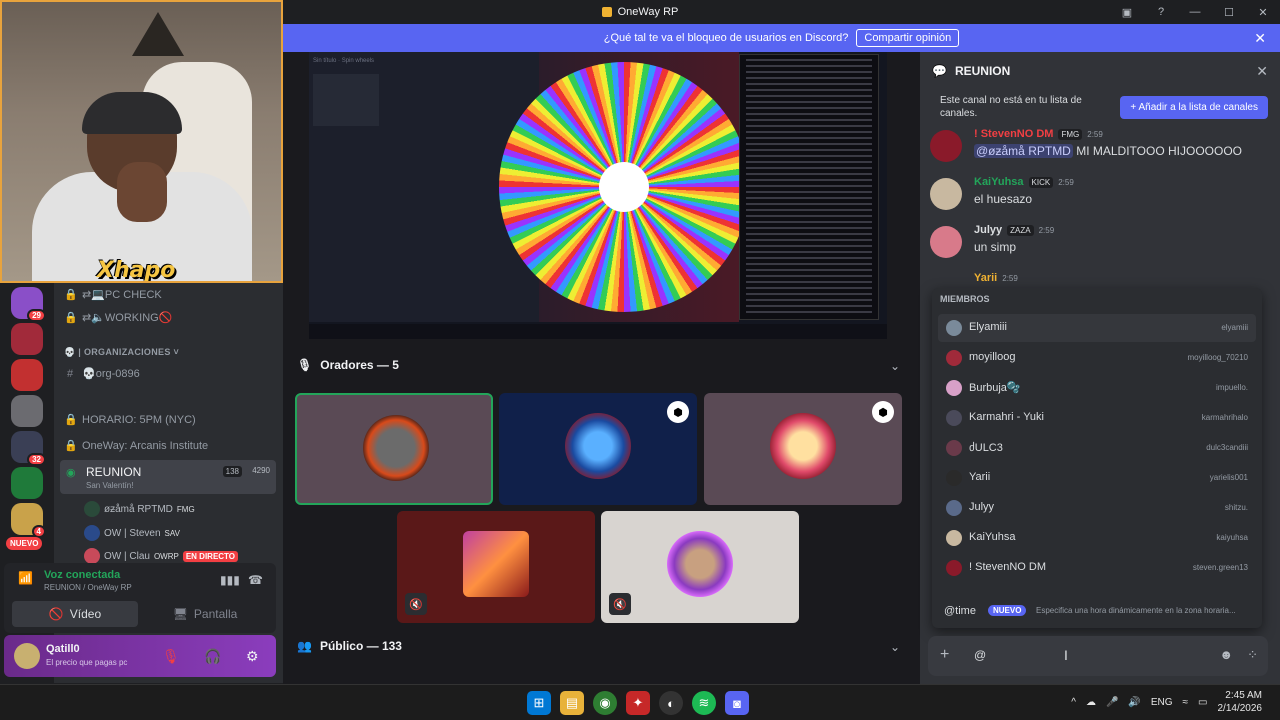 This screenshot has height=720, width=1280. What do you see at coordinates (1091, 702) in the screenshot?
I see `cloud-icon: ☁` at bounding box center [1091, 702].